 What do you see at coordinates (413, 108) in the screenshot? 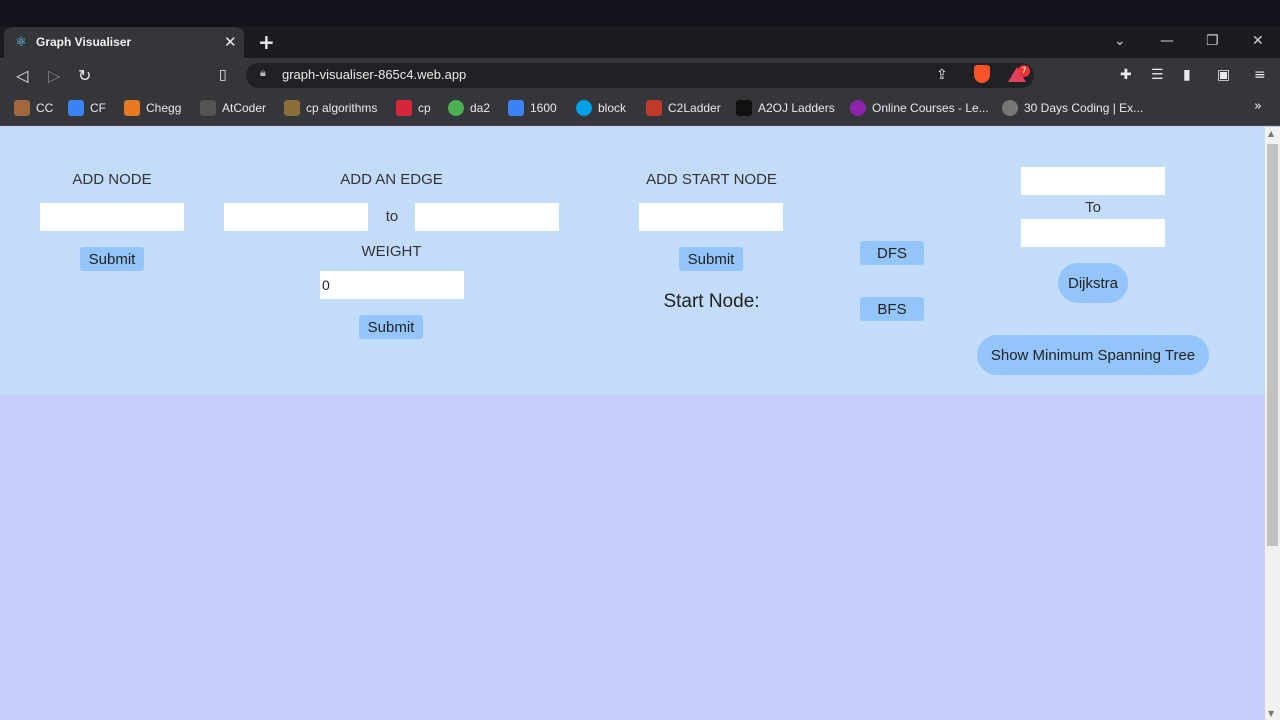
I see `bookmark-cp: cp` at bounding box center [413, 108].